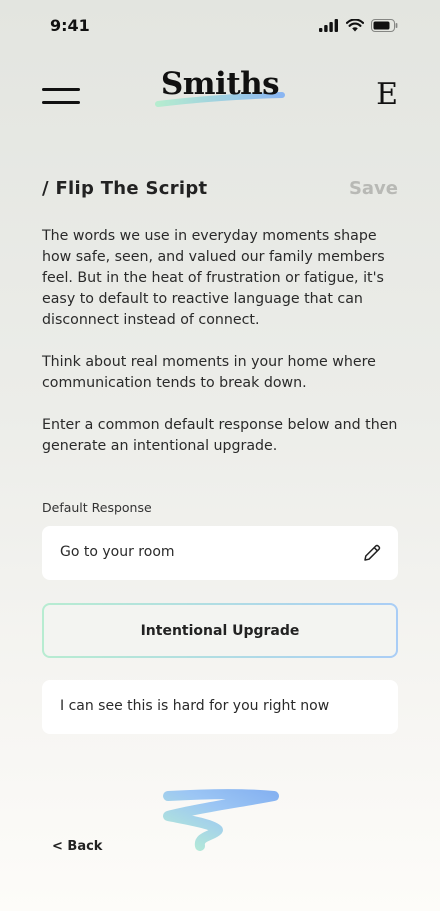 The image size is (440, 911). I want to click on upgrade-result-card: I can see this is hard for you right now, so click(220, 707).